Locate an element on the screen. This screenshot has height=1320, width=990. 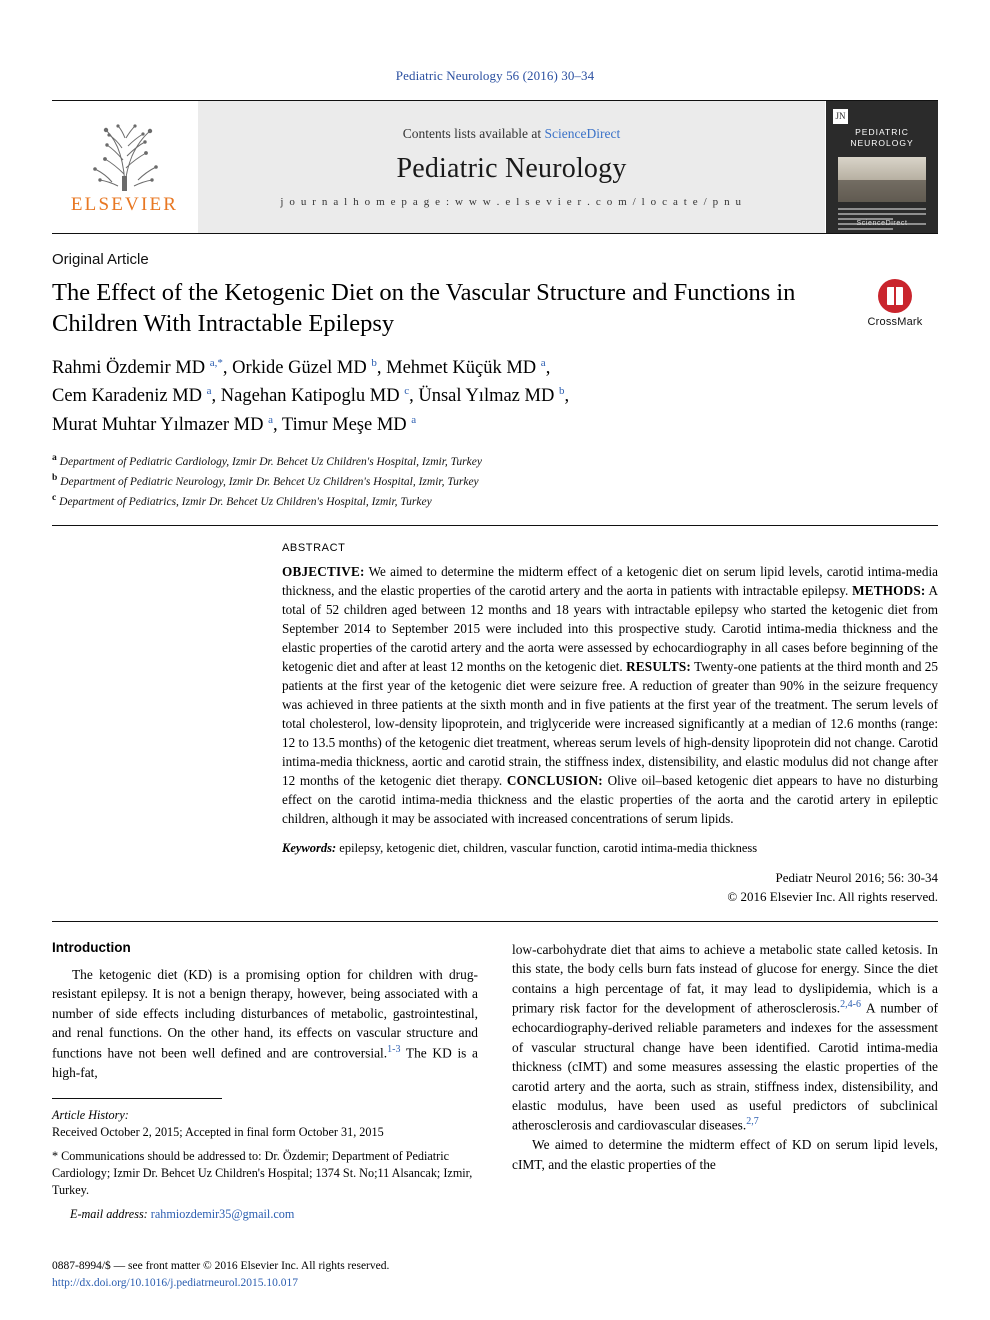
cover-badge: JN is located at coordinates (840, 116).